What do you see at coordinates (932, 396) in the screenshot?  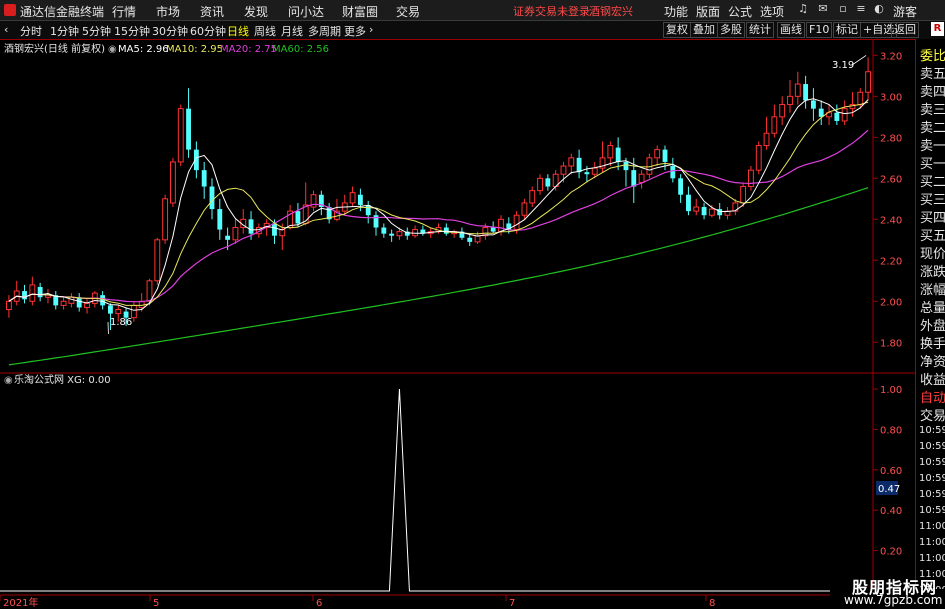 I see `auto-trade-link: 自动` at bounding box center [932, 396].